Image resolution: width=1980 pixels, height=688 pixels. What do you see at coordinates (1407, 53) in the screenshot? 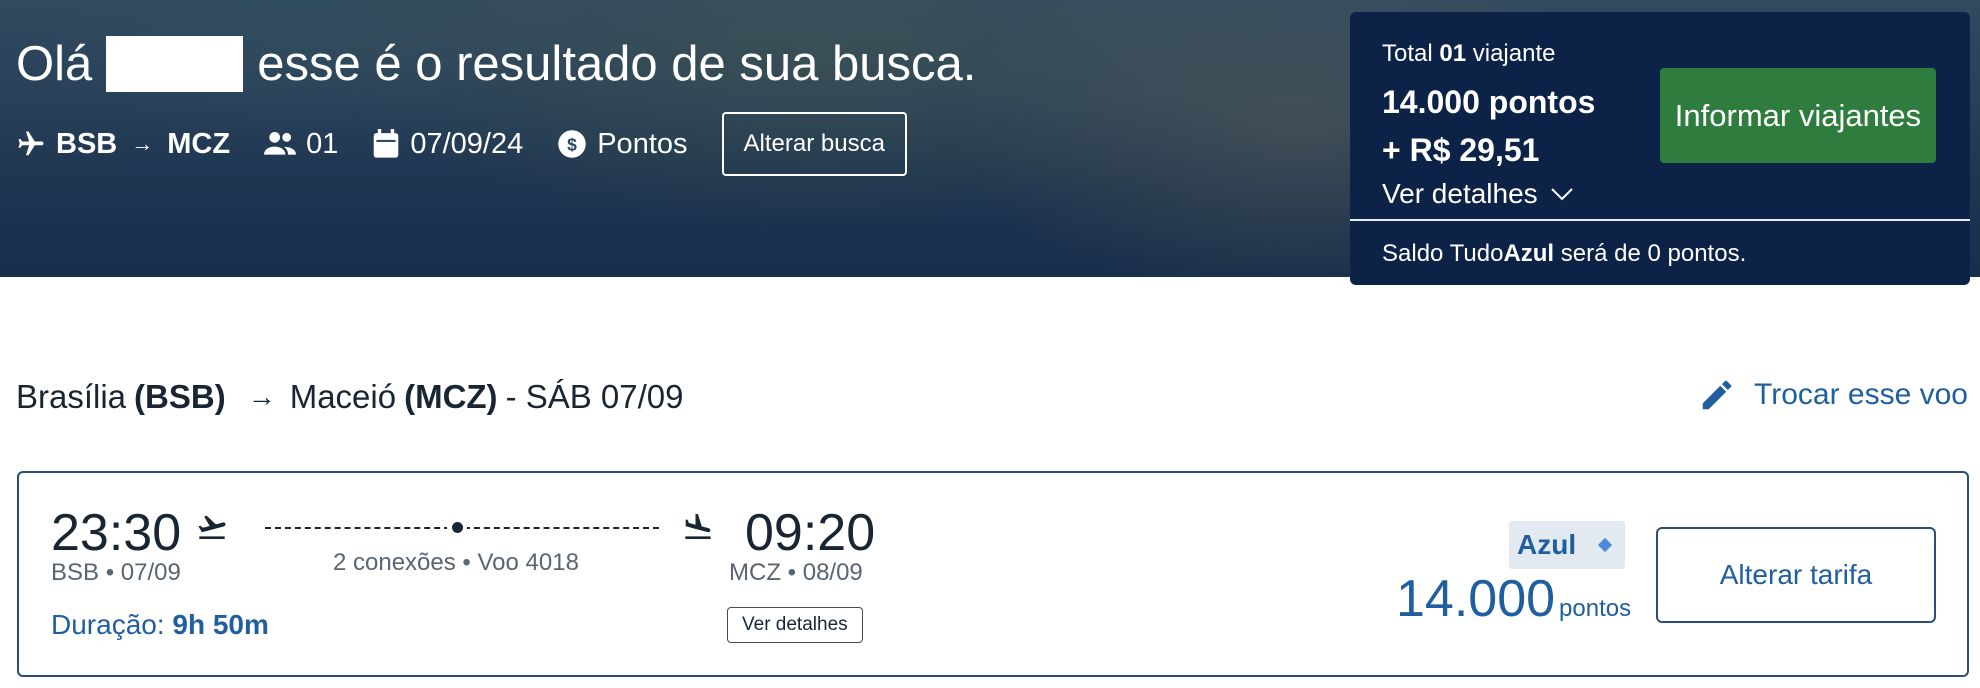
I see `total-prefix: Total` at bounding box center [1407, 53].